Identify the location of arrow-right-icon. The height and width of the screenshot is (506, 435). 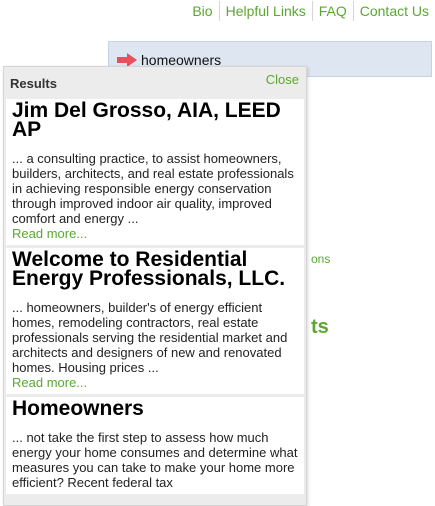
(127, 60).